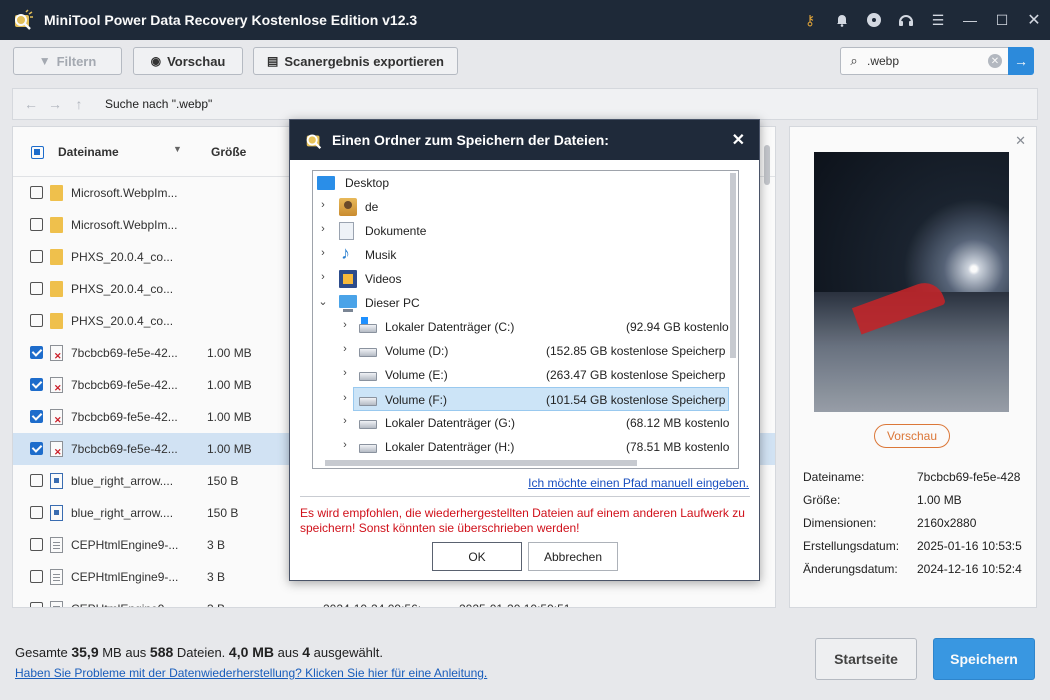 Image resolution: width=1050 pixels, height=700 pixels. I want to click on tree-item: › Musik, so click(523, 255).